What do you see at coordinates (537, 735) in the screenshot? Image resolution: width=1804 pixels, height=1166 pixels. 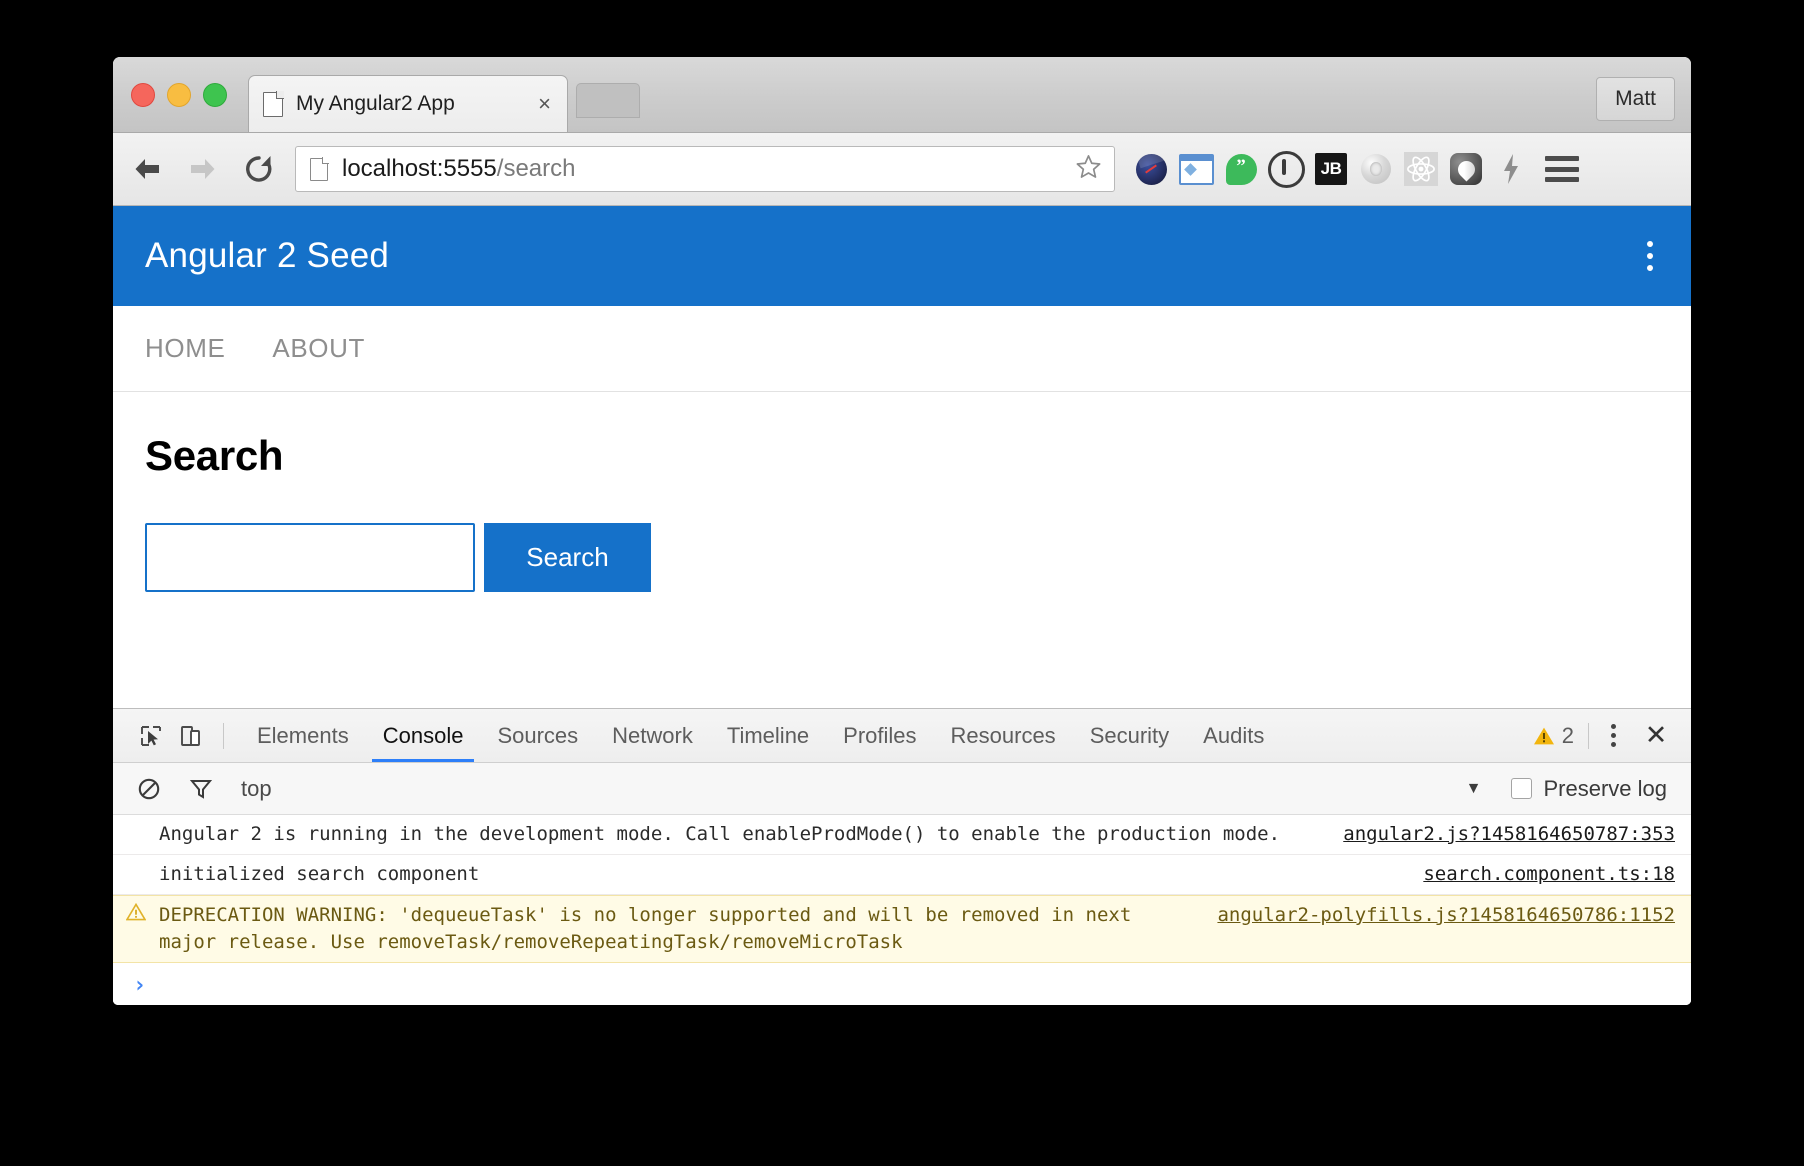 I see `tab-sources: Sources` at bounding box center [537, 735].